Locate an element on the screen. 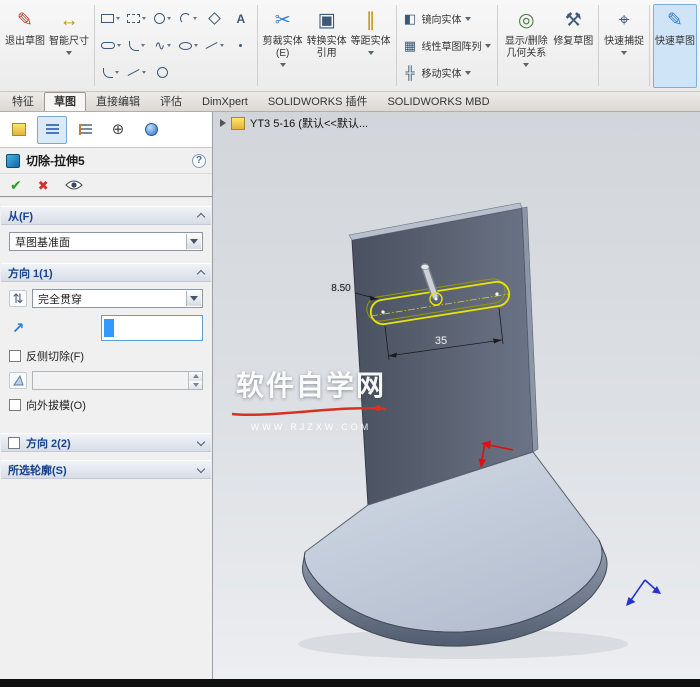 The width and height of the screenshot is (700, 687). smart-dimension-button: ↔ 智能尺寸 is located at coordinates (69, 46).